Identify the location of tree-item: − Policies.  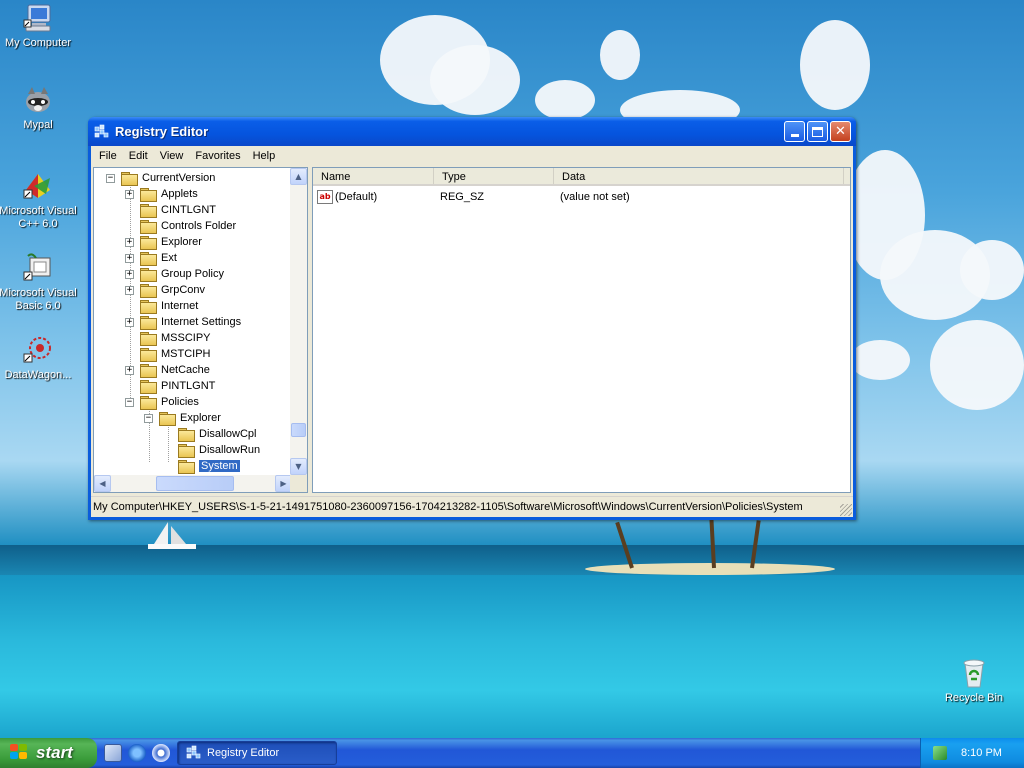
(162, 402).